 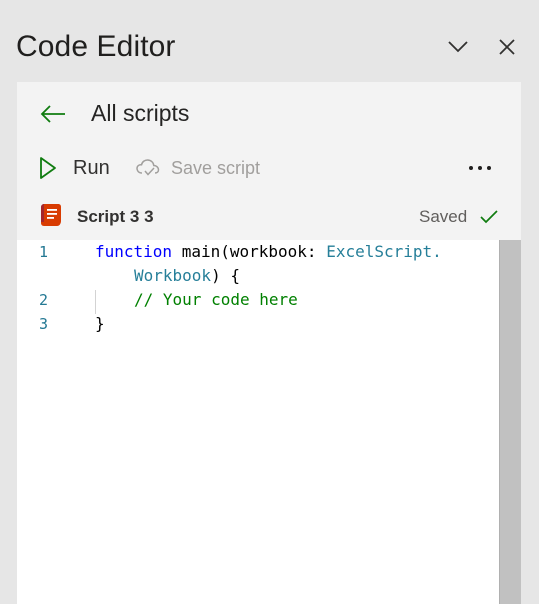 What do you see at coordinates (269, 215) in the screenshot?
I see `script-info-row: Script 3 3 Saved` at bounding box center [269, 215].